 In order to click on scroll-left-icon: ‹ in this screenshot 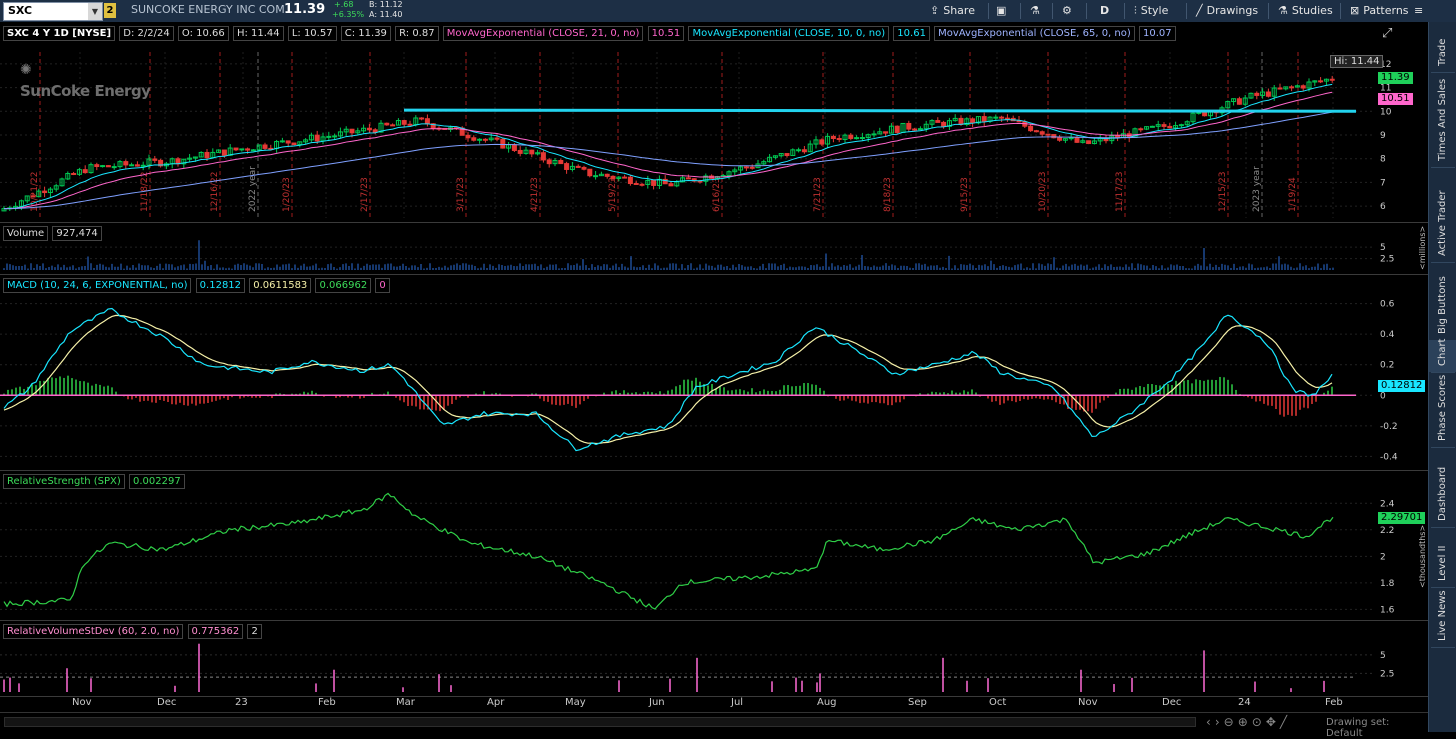, I will do `click(1210, 722)`.